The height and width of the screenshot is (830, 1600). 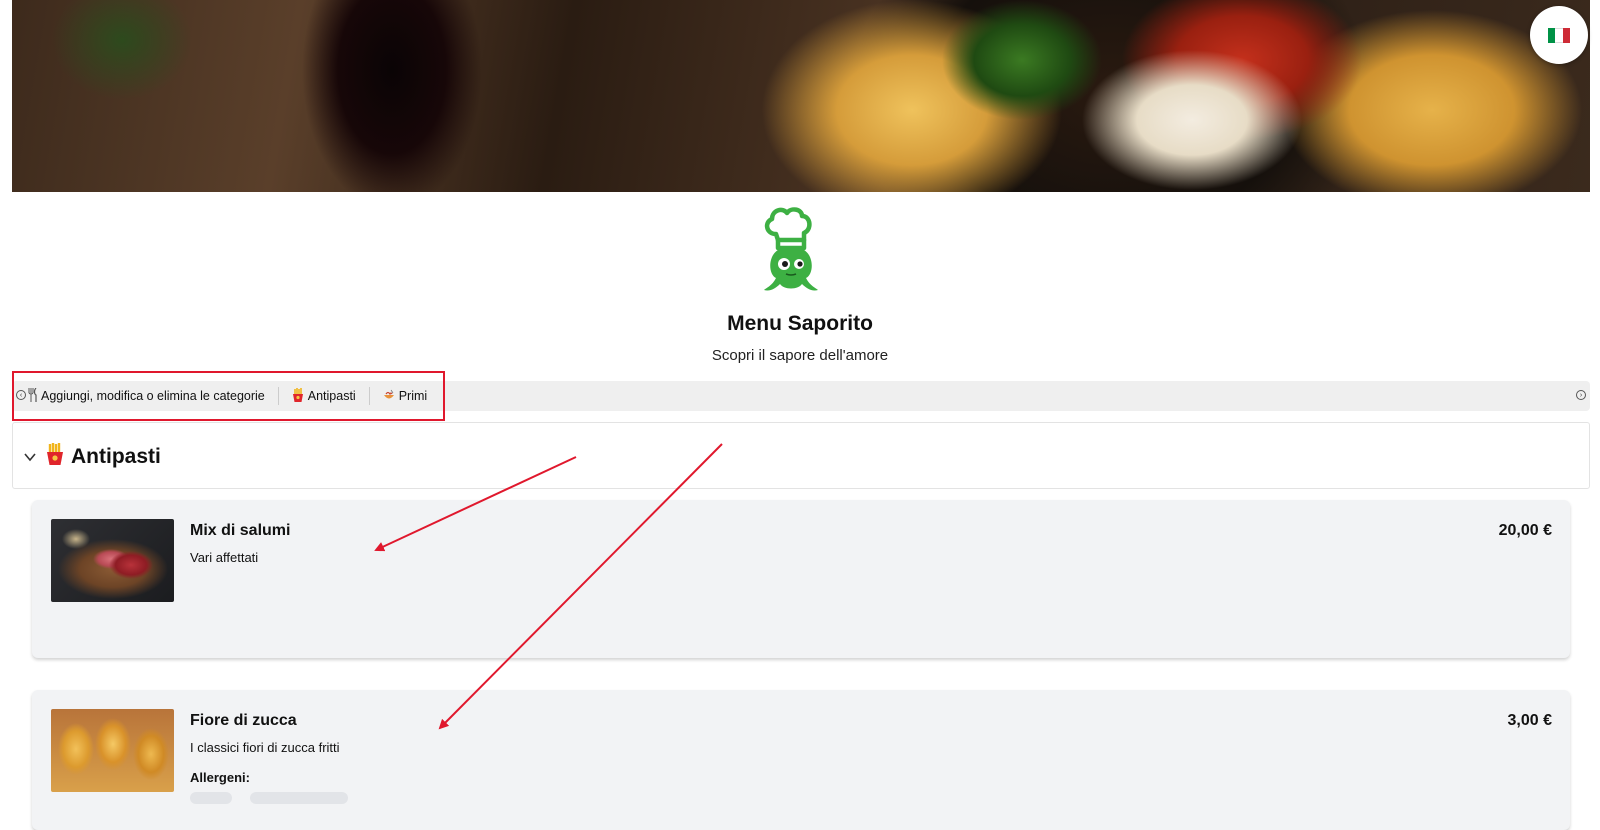 I want to click on highlight-box, so click(x=228, y=396).